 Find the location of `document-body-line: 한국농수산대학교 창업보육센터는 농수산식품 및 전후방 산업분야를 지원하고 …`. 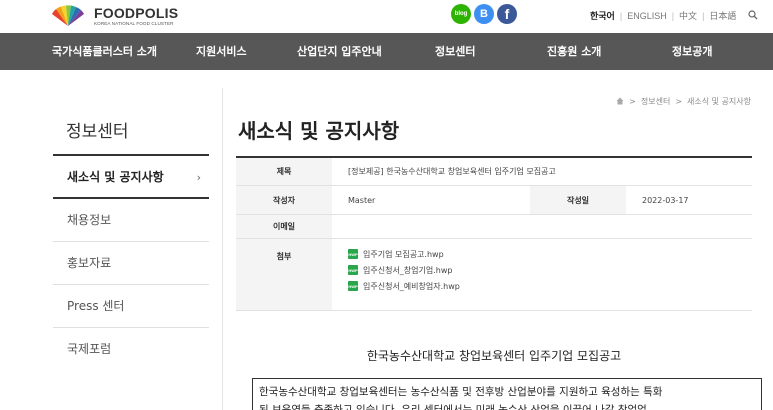

document-body-line: 한국농수산대학교 창업보육센터는 농수산식품 및 전후방 산업분야를 지원하고 … is located at coordinates (461, 392).